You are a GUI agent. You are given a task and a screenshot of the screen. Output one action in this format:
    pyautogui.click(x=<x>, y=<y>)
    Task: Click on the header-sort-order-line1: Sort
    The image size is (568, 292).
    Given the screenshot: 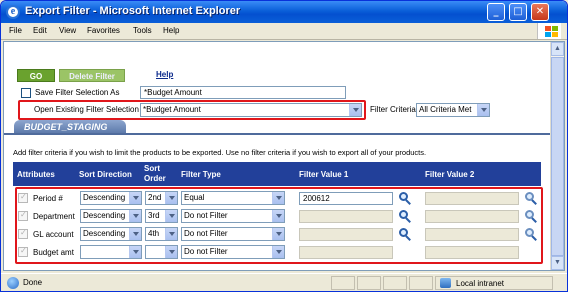 What is the action you would take?
    pyautogui.click(x=152, y=168)
    